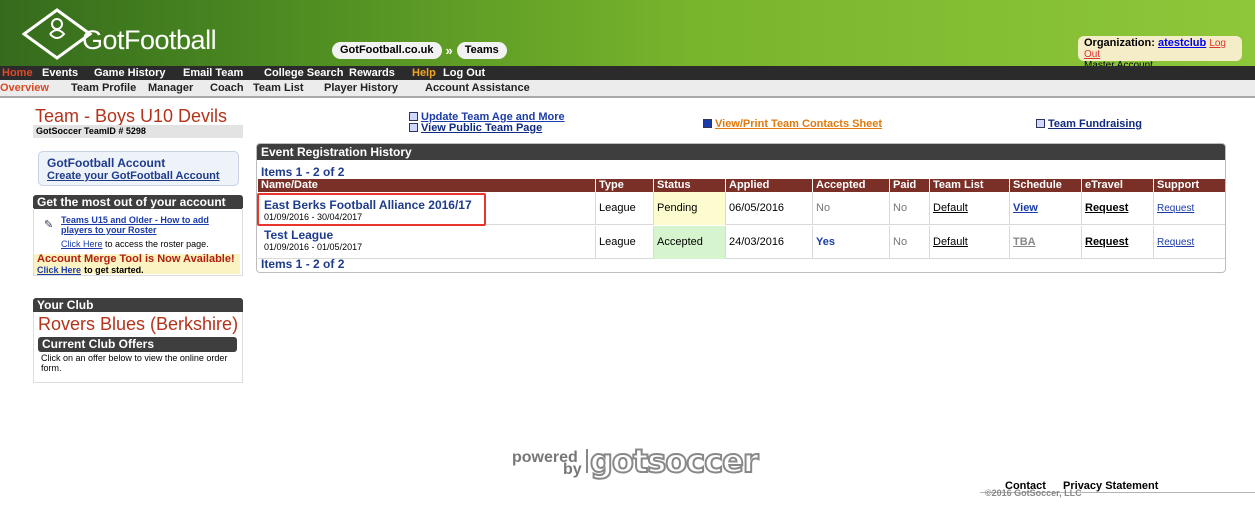  What do you see at coordinates (481, 50) in the screenshot?
I see `crumb-teams: Teams` at bounding box center [481, 50].